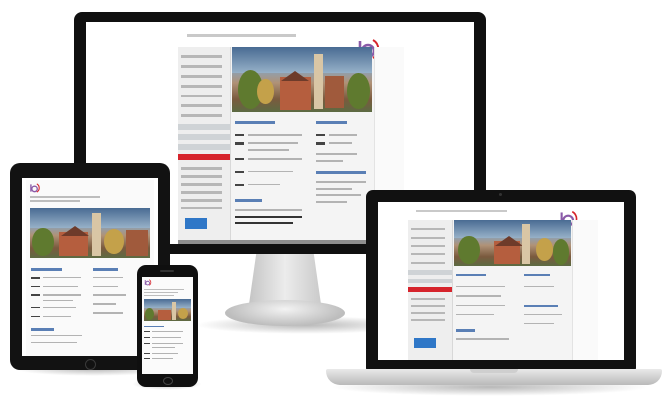 Image resolution: width=667 pixels, height=400 pixels. I want to click on site-badge, so click(196, 223).